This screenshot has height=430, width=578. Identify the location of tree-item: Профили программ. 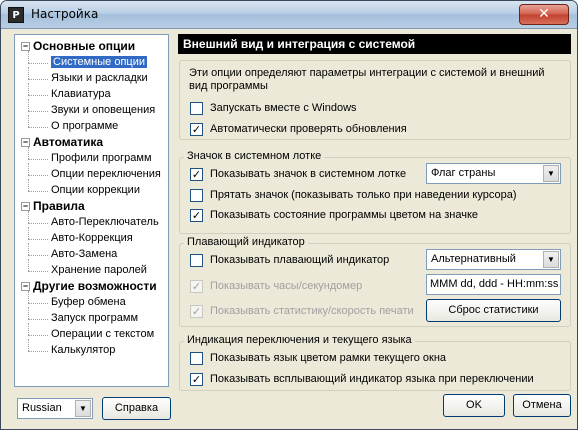
(101, 158).